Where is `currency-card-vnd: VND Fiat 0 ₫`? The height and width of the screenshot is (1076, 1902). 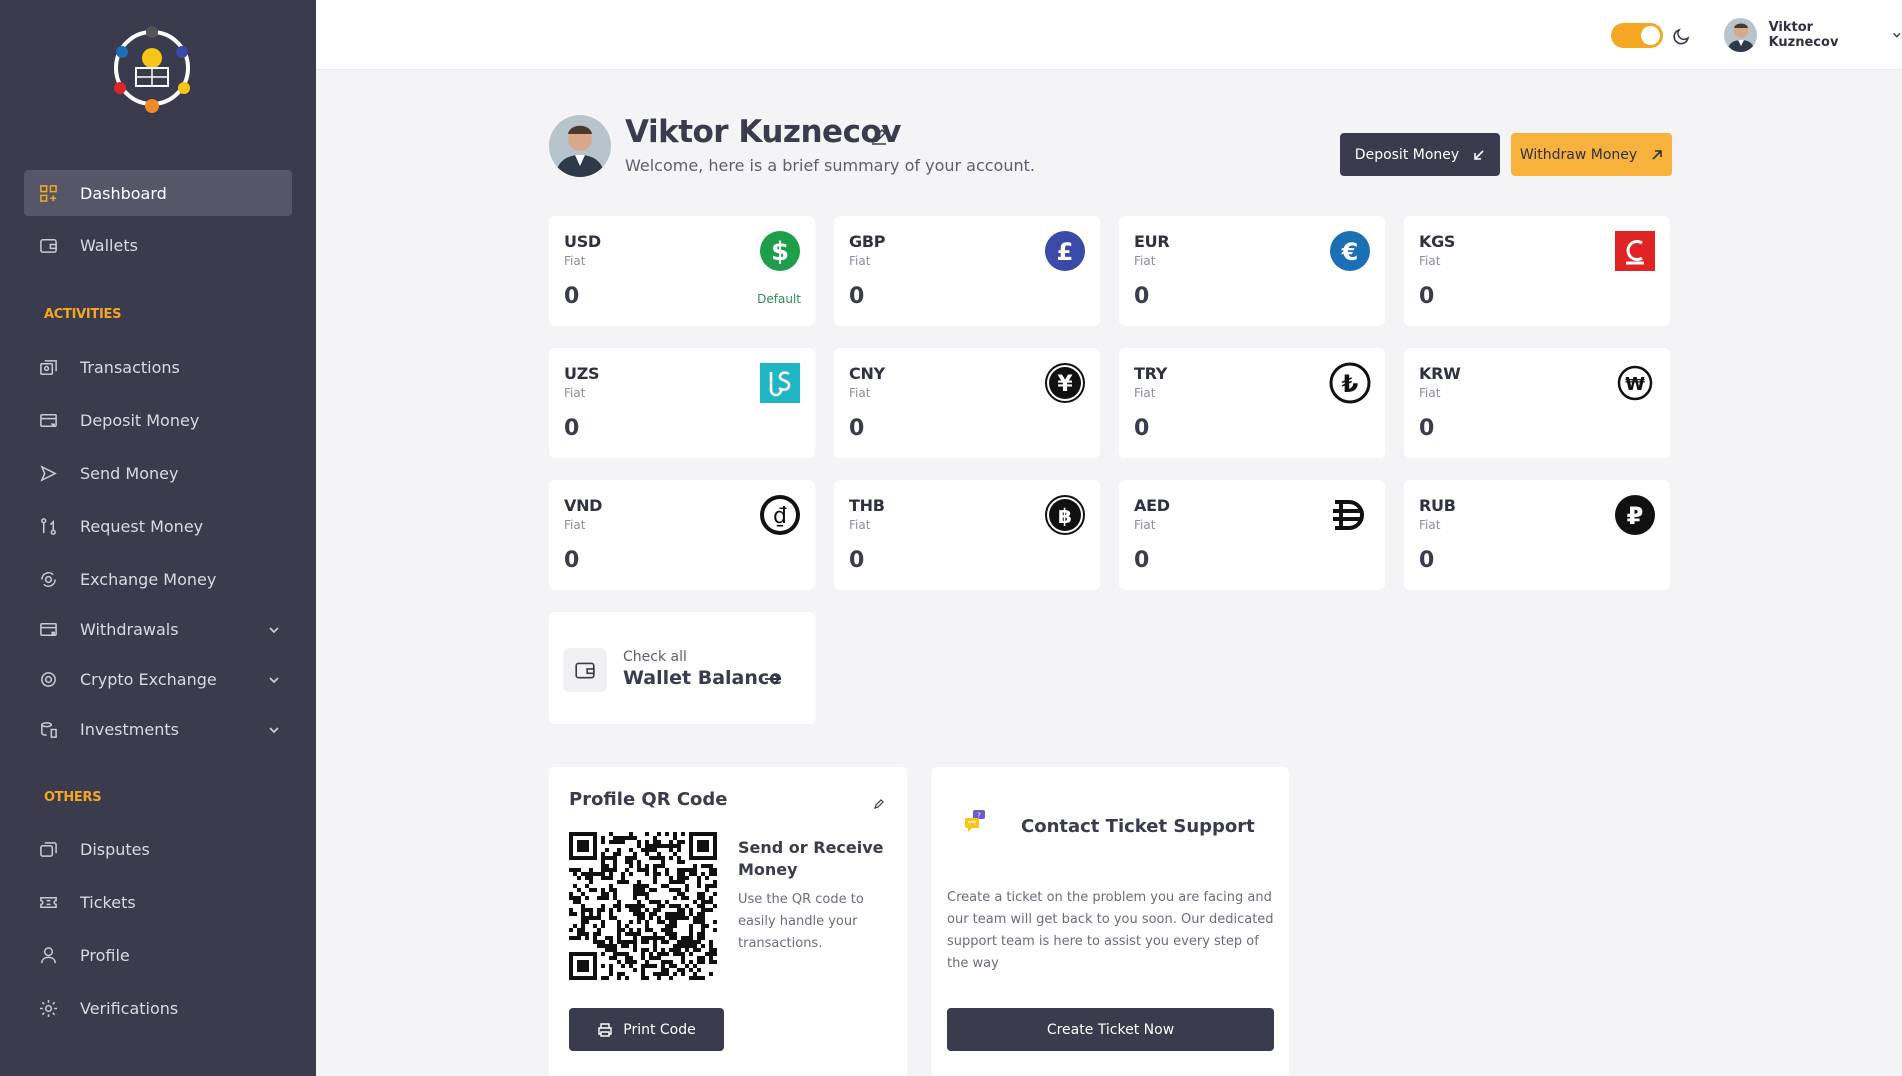 currency-card-vnd: VND Fiat 0 ₫ is located at coordinates (682, 535).